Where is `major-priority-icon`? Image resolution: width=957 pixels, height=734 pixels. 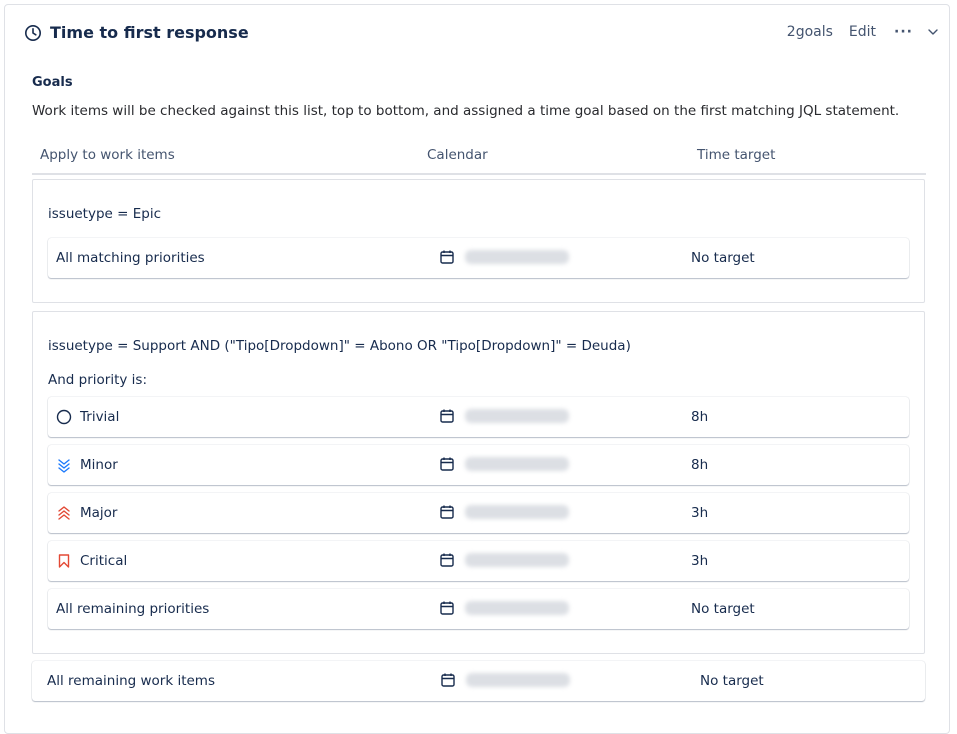 major-priority-icon is located at coordinates (64, 513).